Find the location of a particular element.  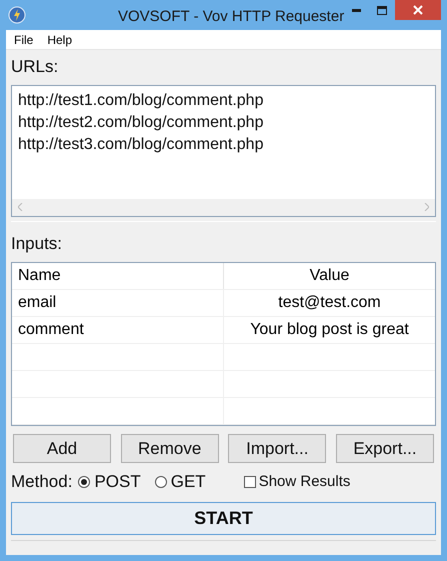

table-cell-text: email is located at coordinates (37, 303).